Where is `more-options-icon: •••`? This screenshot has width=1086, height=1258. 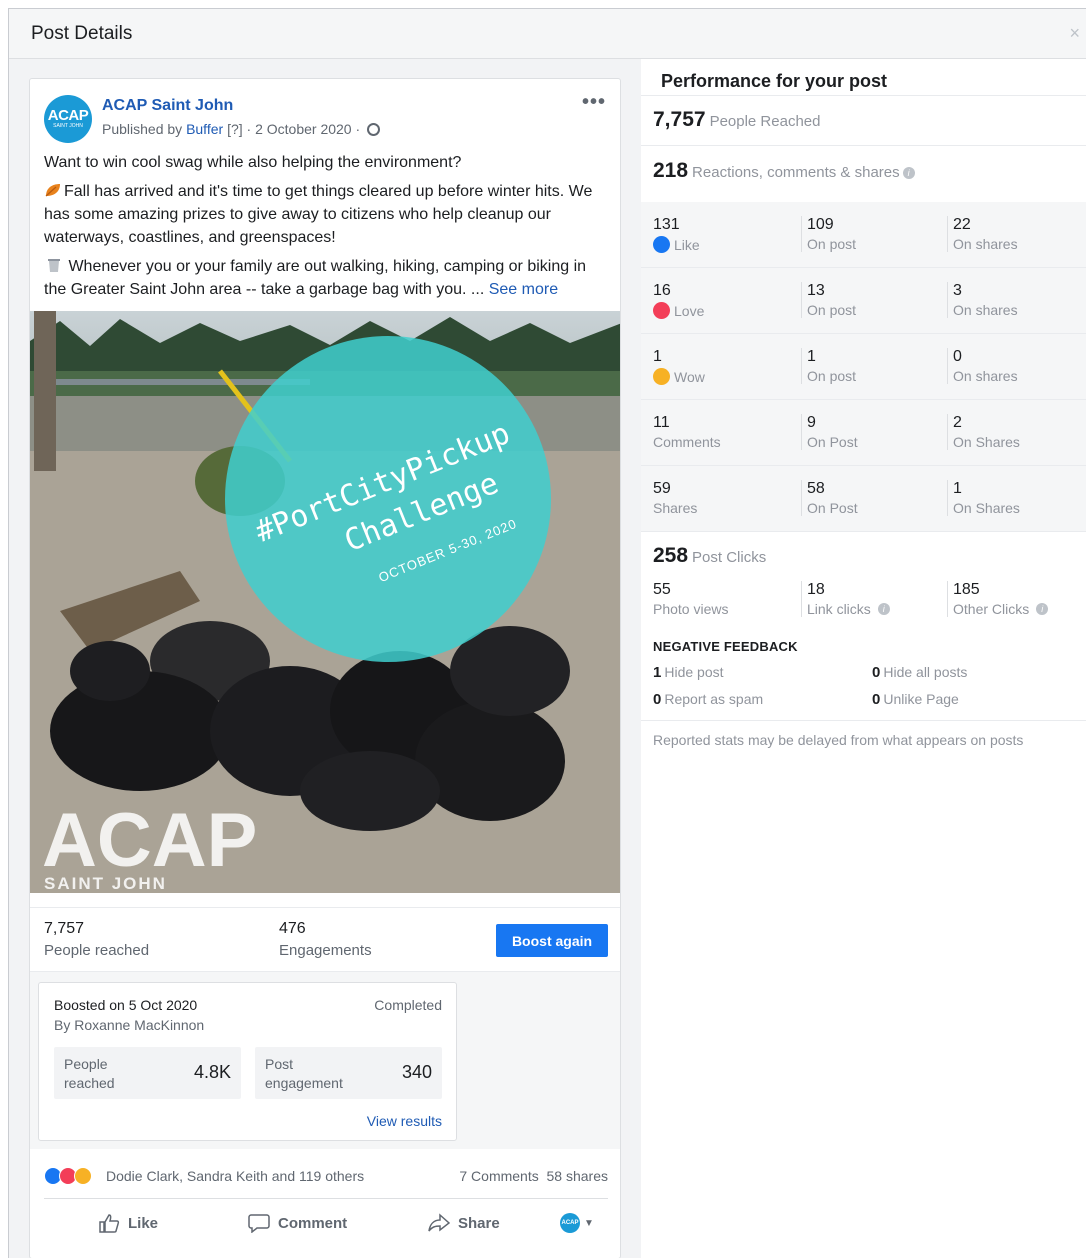 more-options-icon: ••• is located at coordinates (594, 102).